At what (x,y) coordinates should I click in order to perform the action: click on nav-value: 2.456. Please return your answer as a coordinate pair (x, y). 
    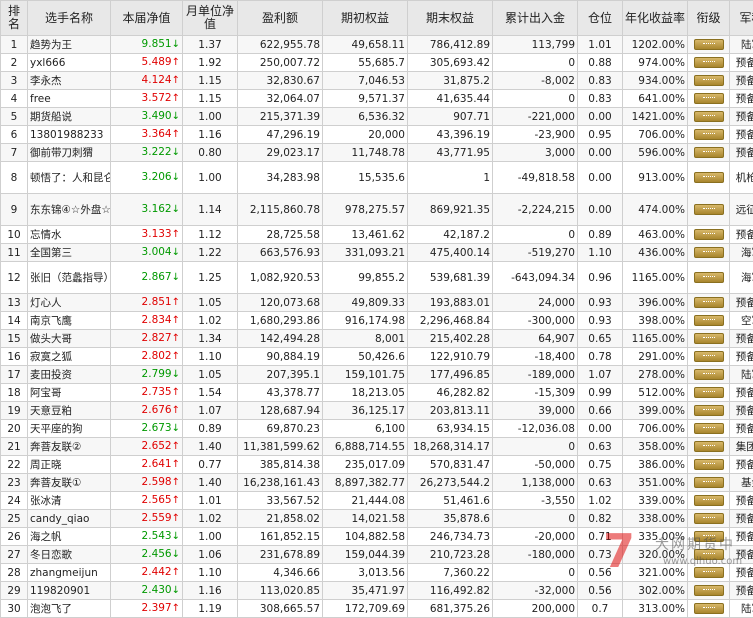
    Looking at the image, I should click on (157, 554).